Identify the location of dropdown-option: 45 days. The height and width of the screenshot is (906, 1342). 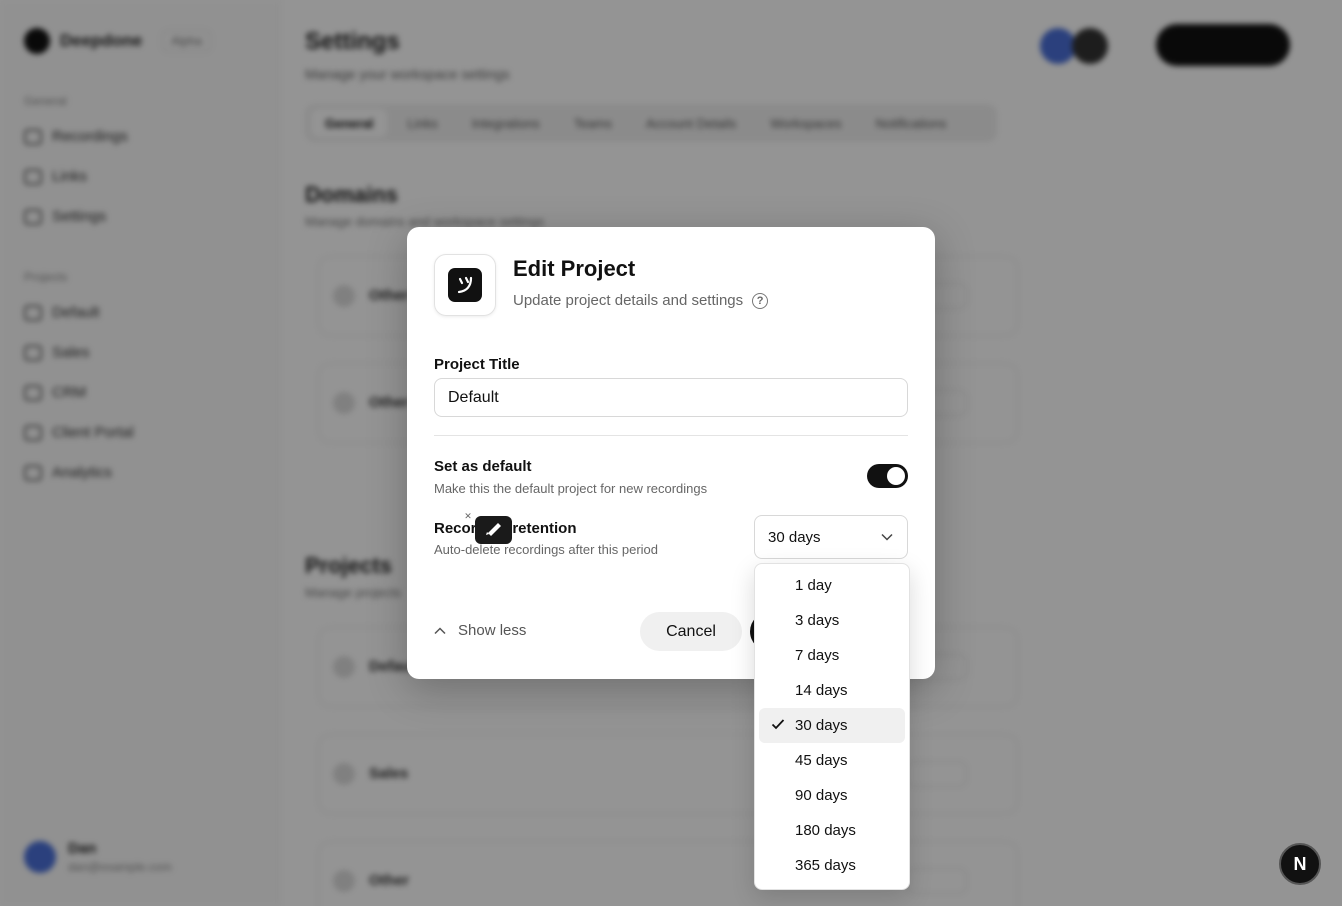
(832, 760).